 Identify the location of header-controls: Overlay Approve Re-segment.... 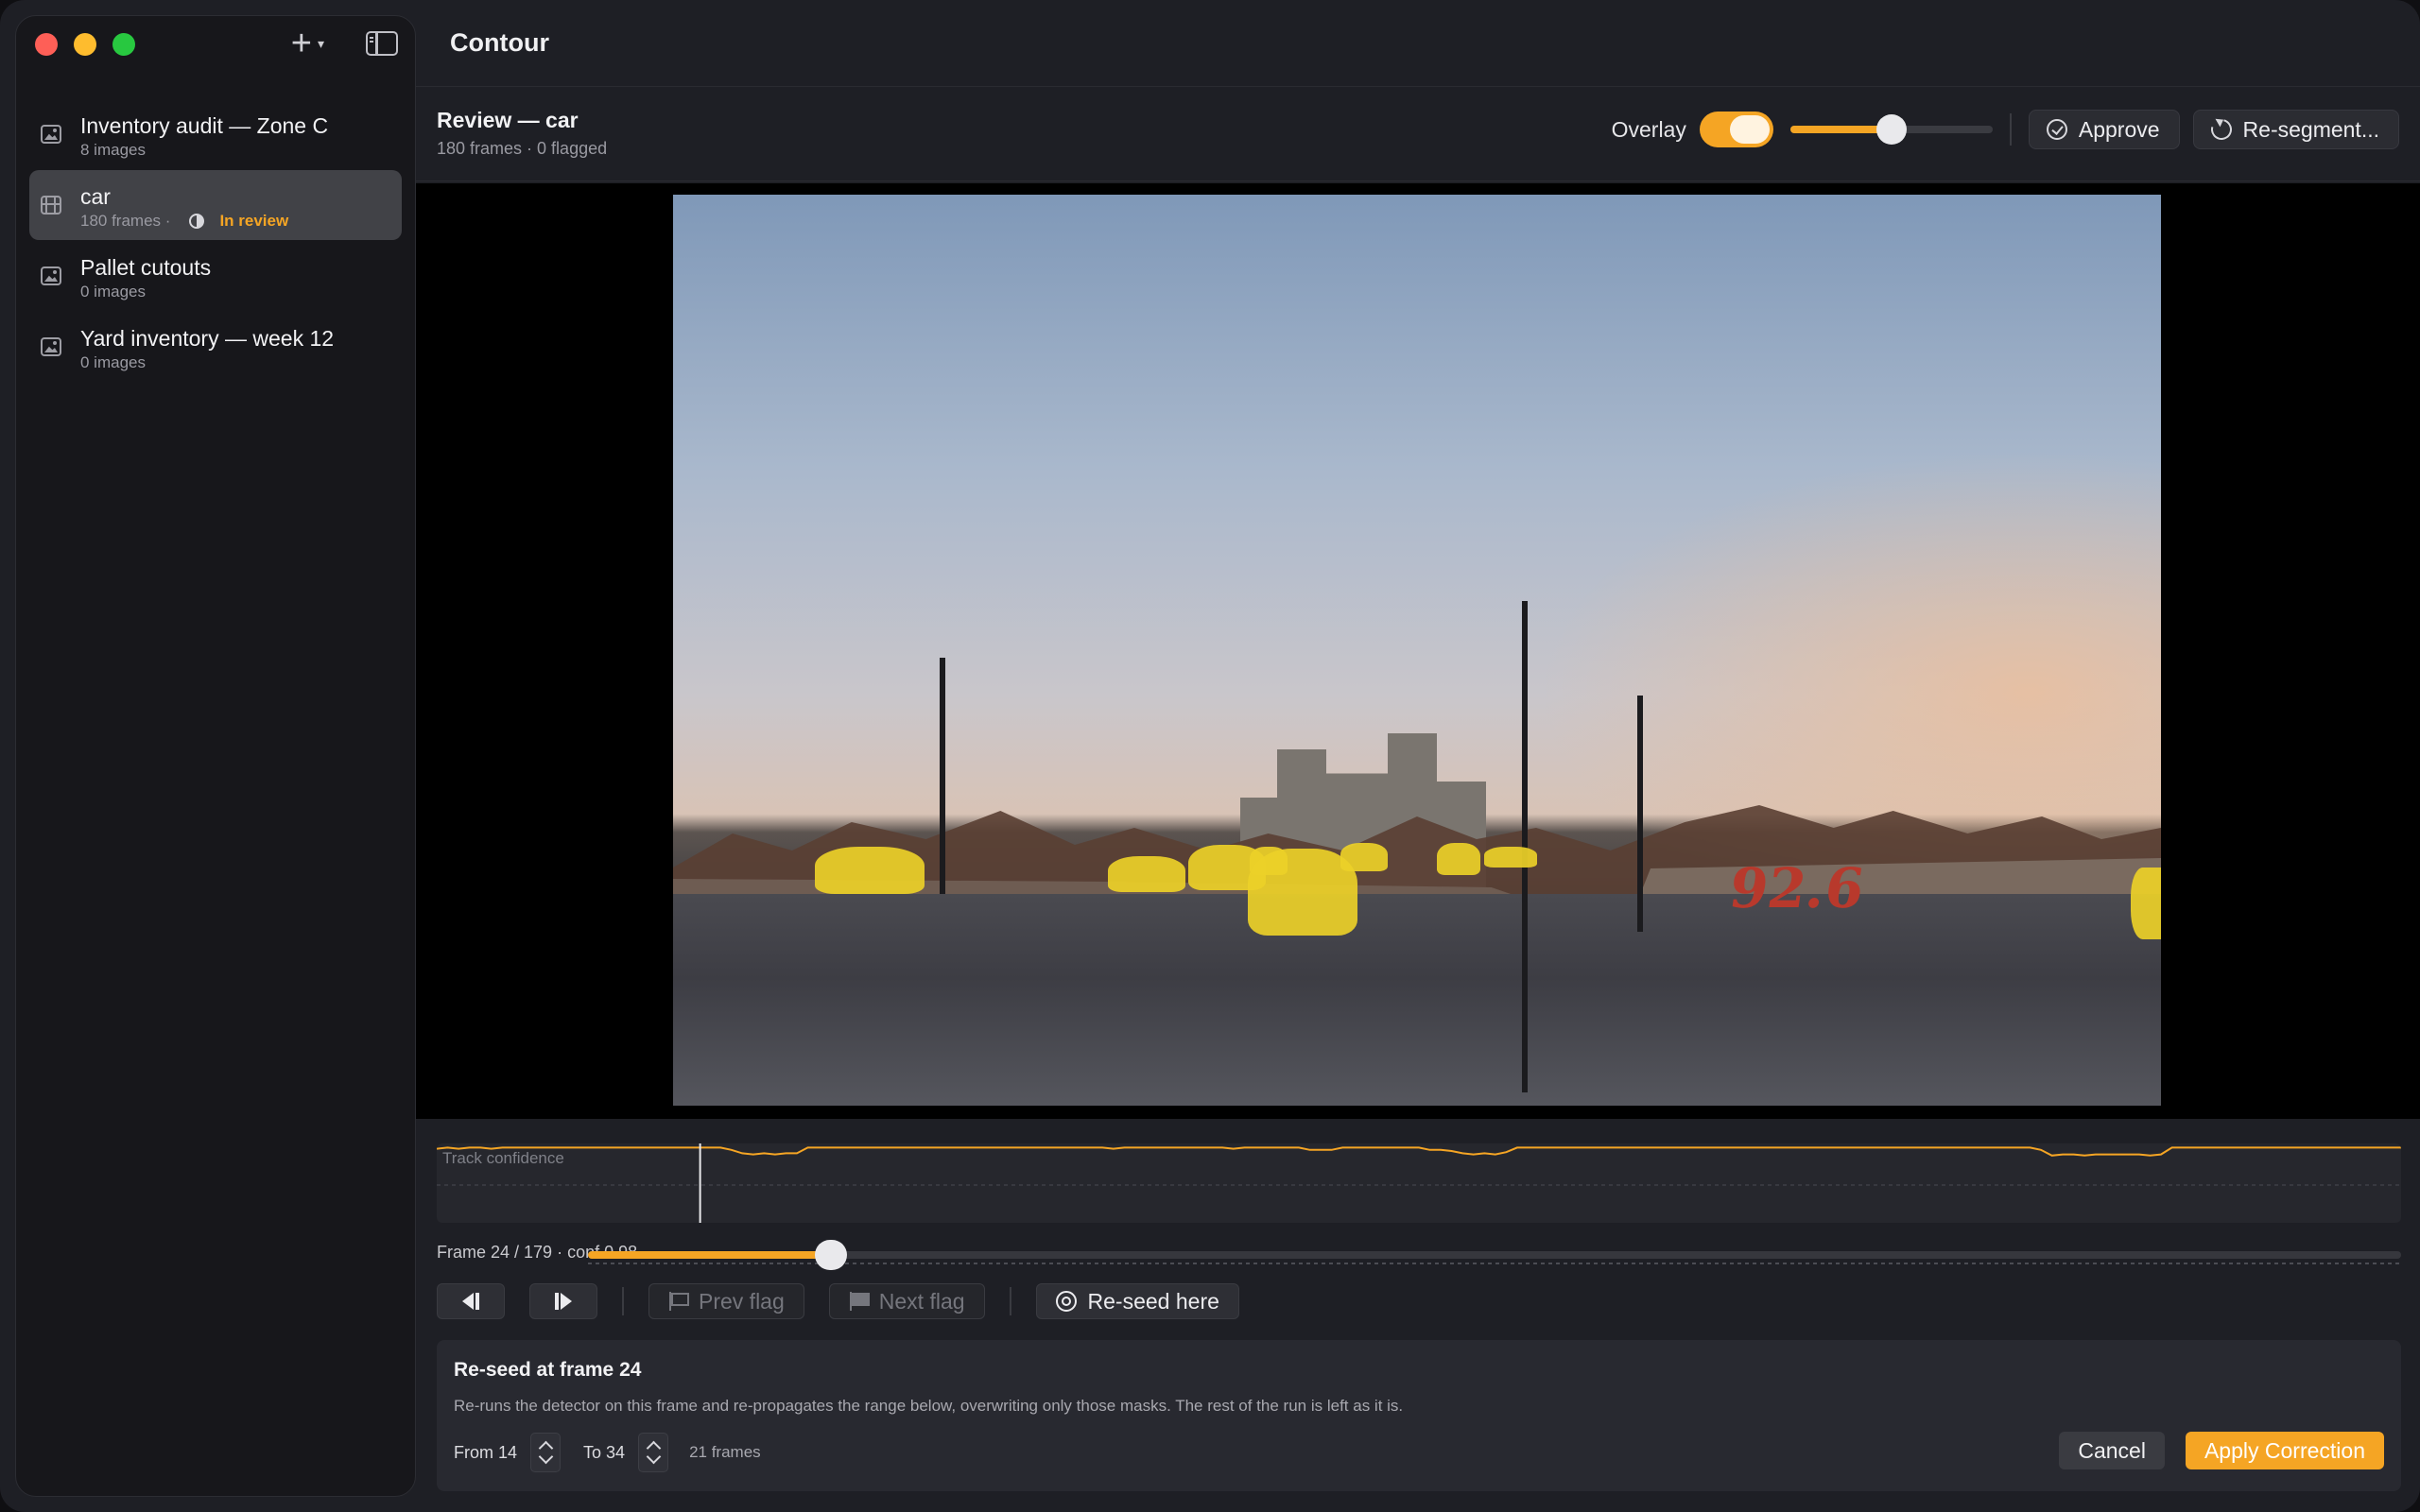
(2005, 129).